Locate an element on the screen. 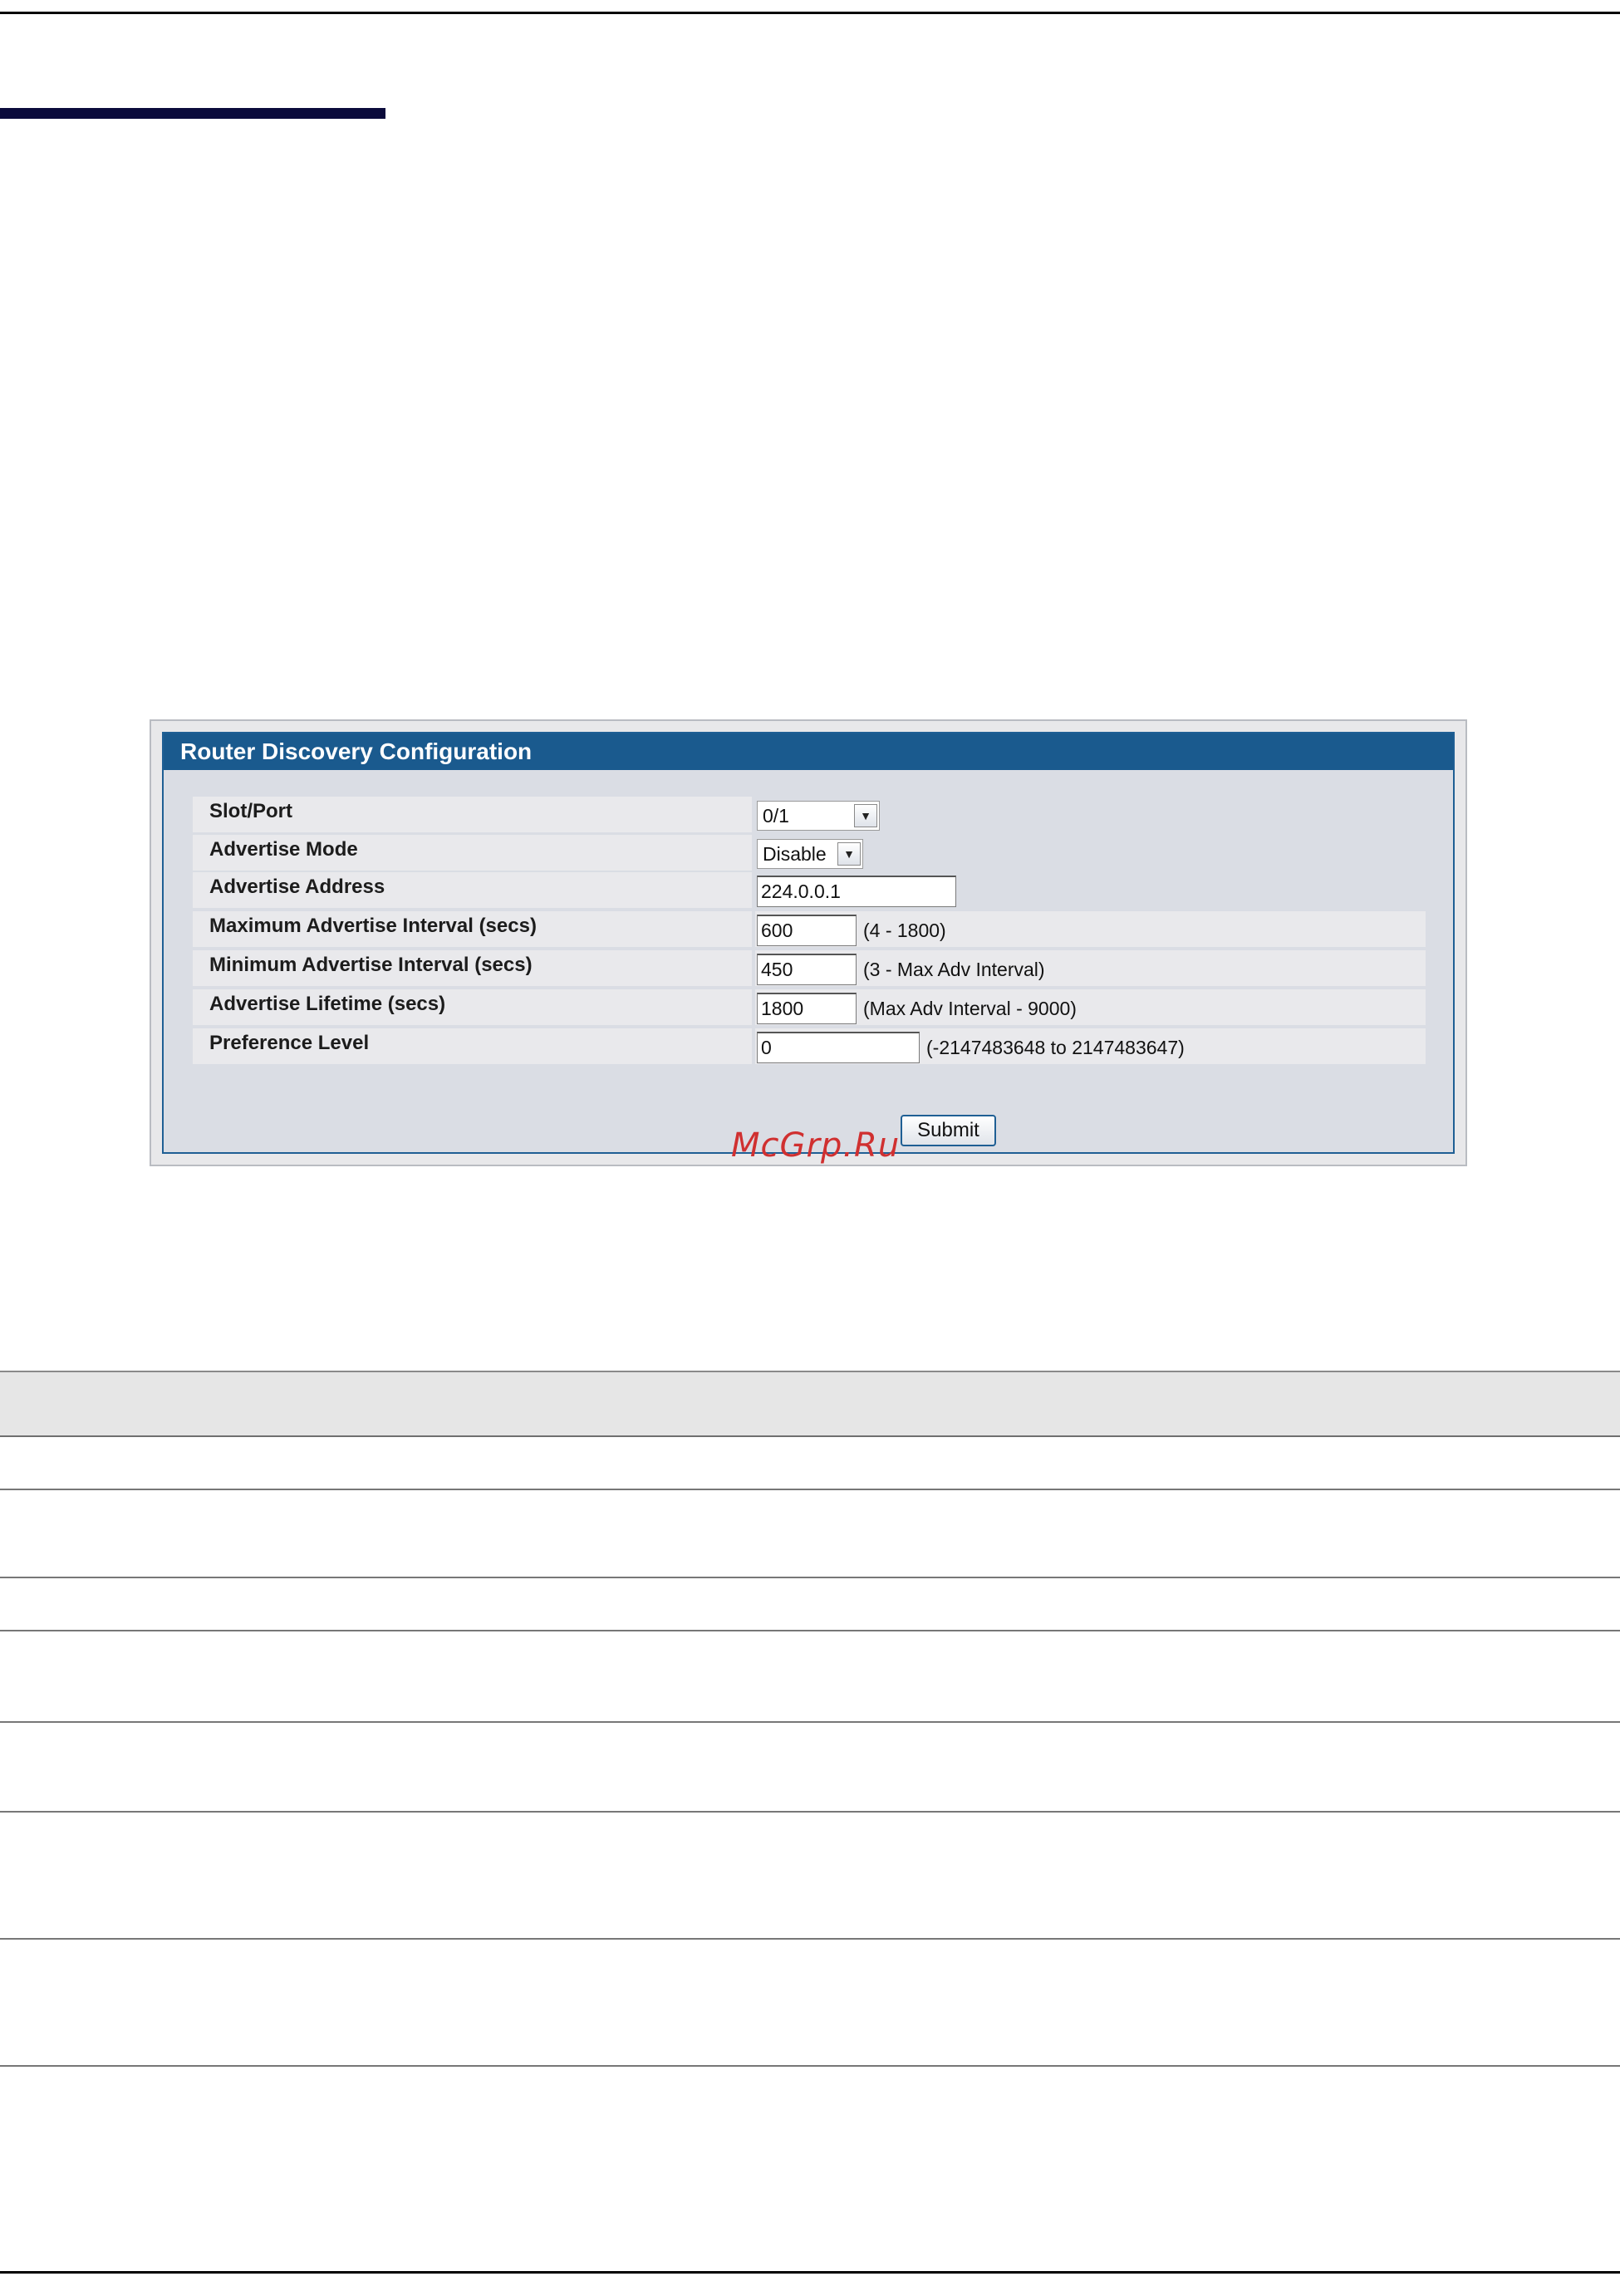 The width and height of the screenshot is (1620, 2296). preference-input: 0 is located at coordinates (838, 1047).